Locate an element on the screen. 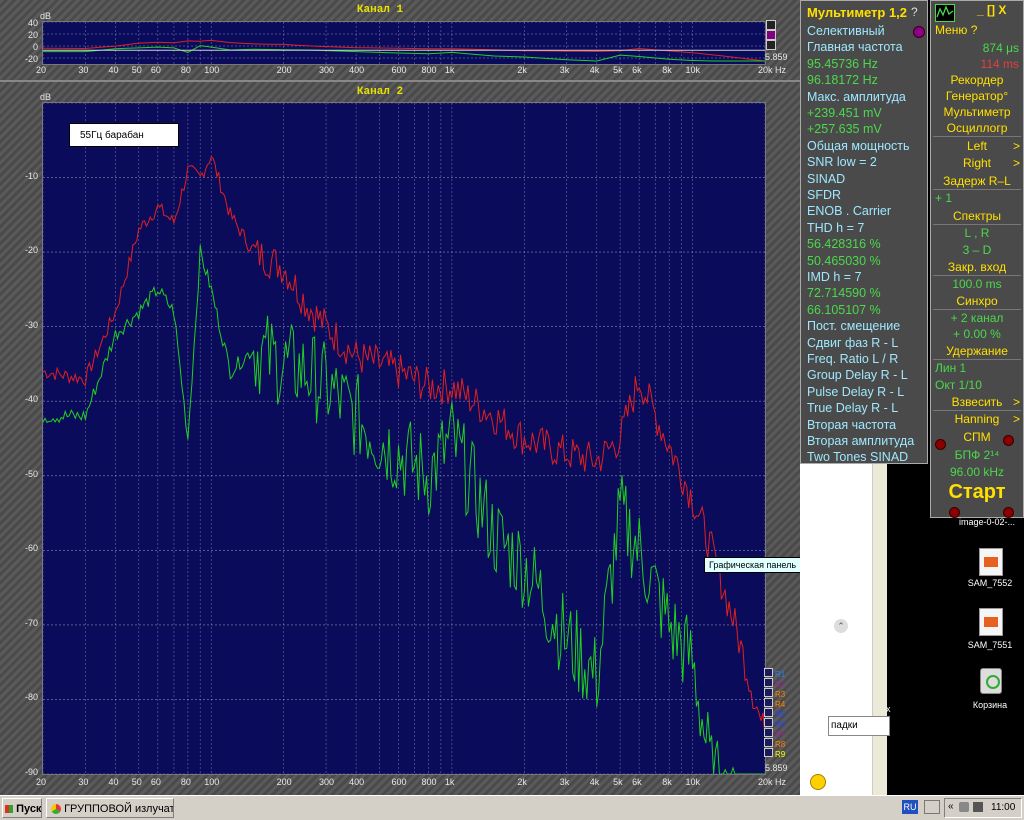 Image resolution: width=1024 pixels, height=820 pixels. multimeter-row: THD h = 7 is located at coordinates (835, 228).